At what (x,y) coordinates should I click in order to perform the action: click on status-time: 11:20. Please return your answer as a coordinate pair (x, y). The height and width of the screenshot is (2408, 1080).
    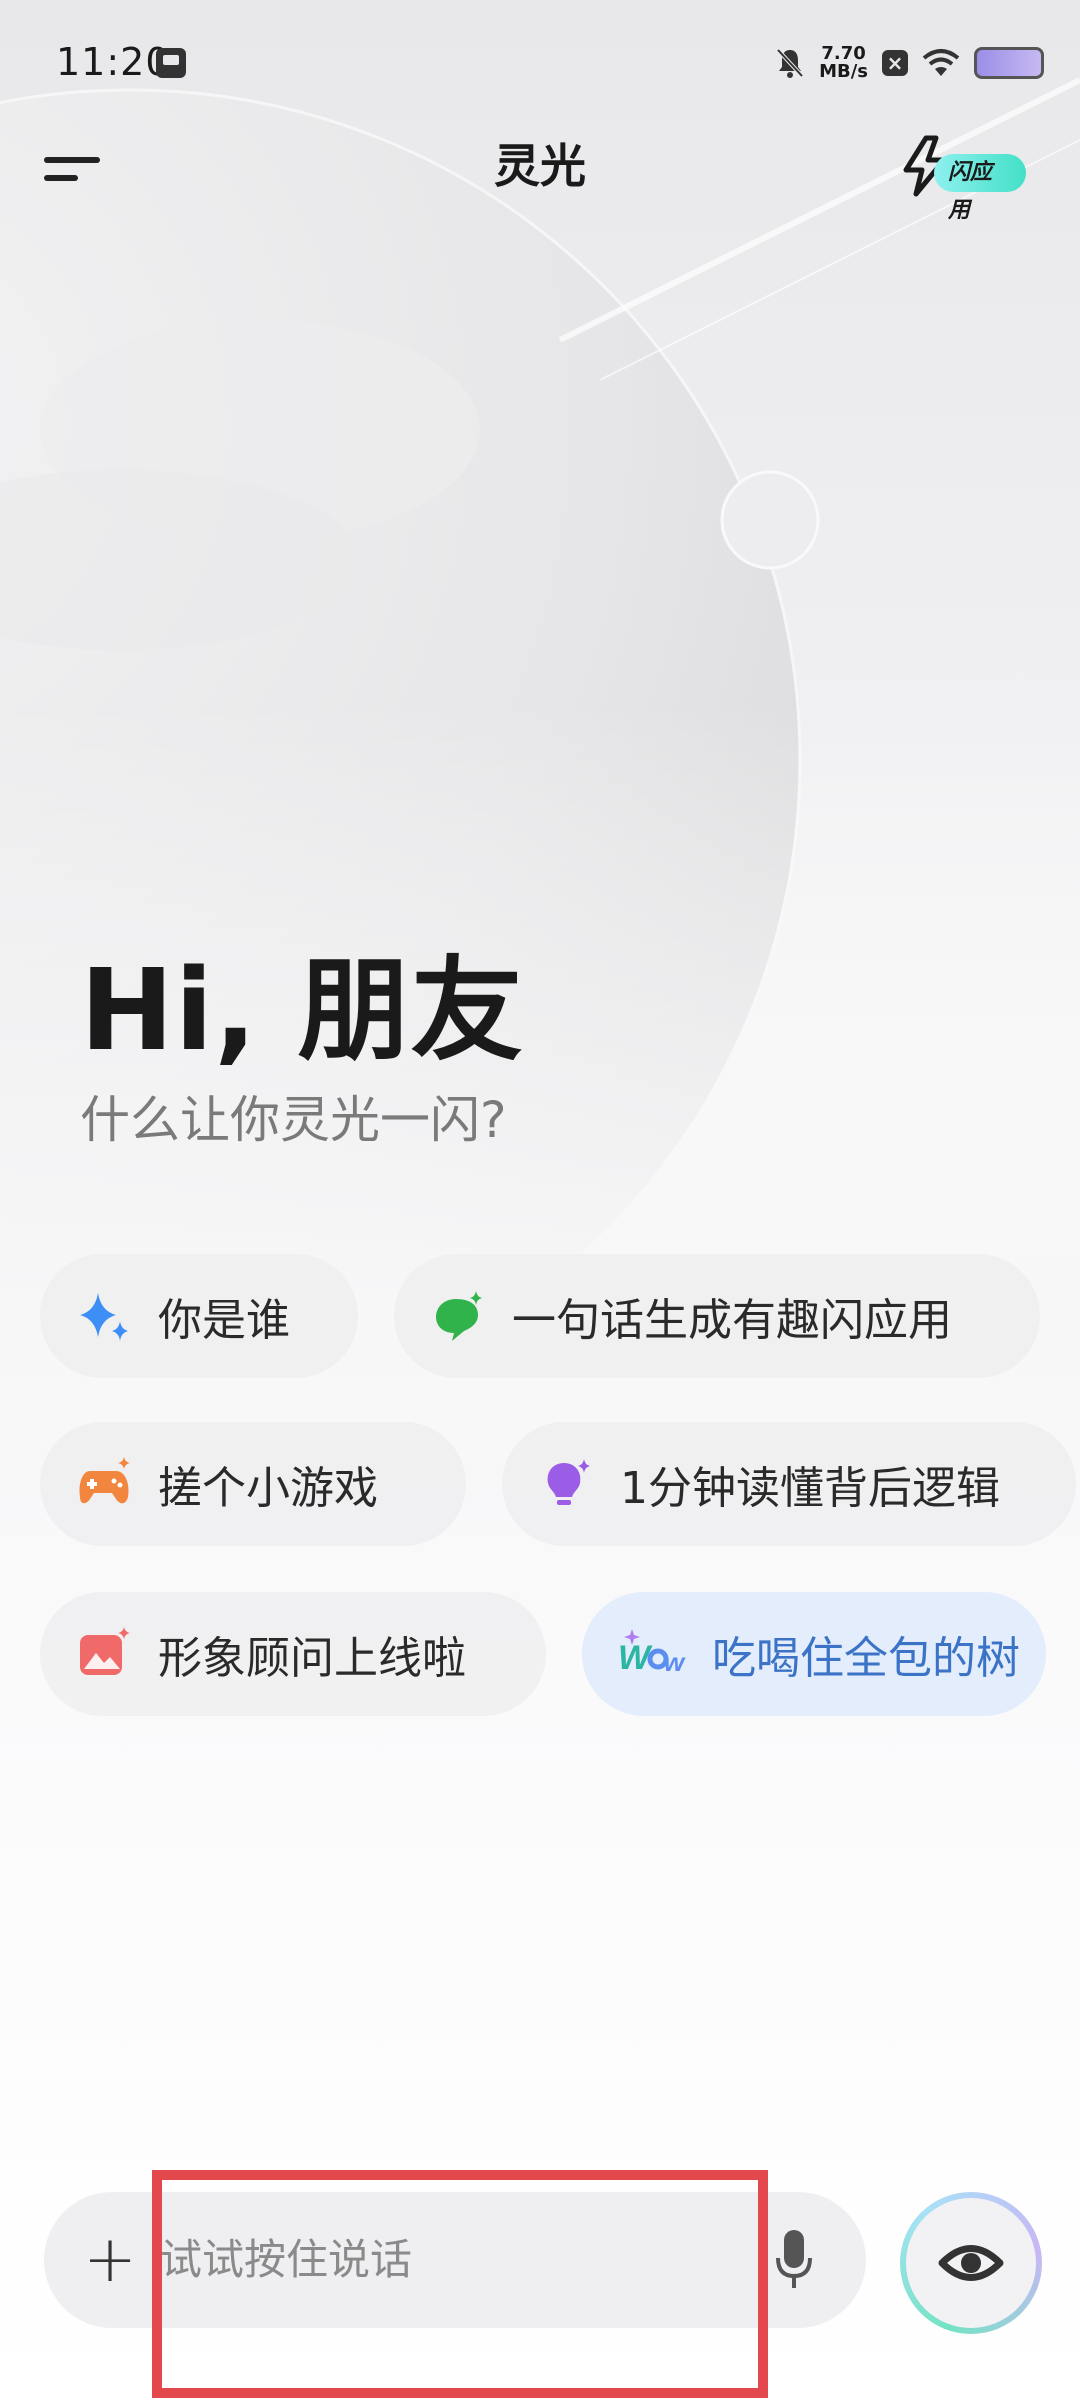
    Looking at the image, I should click on (113, 62).